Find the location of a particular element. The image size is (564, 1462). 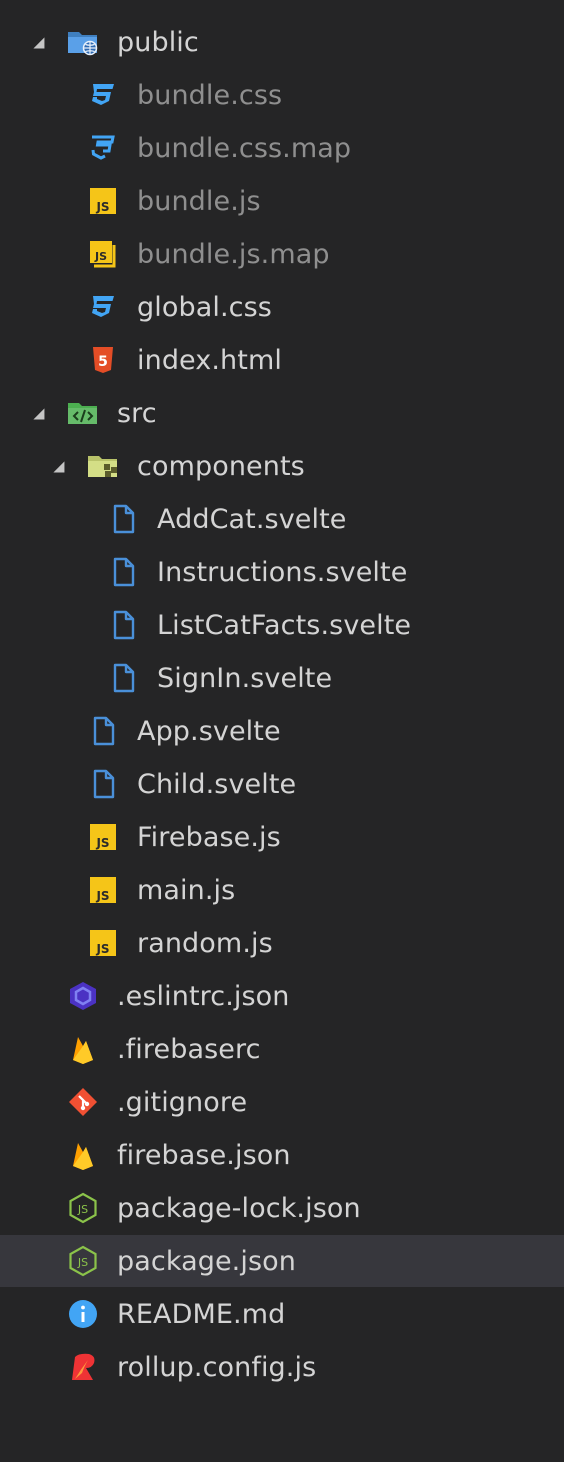

folder-public-icon is located at coordinates (83, 42).